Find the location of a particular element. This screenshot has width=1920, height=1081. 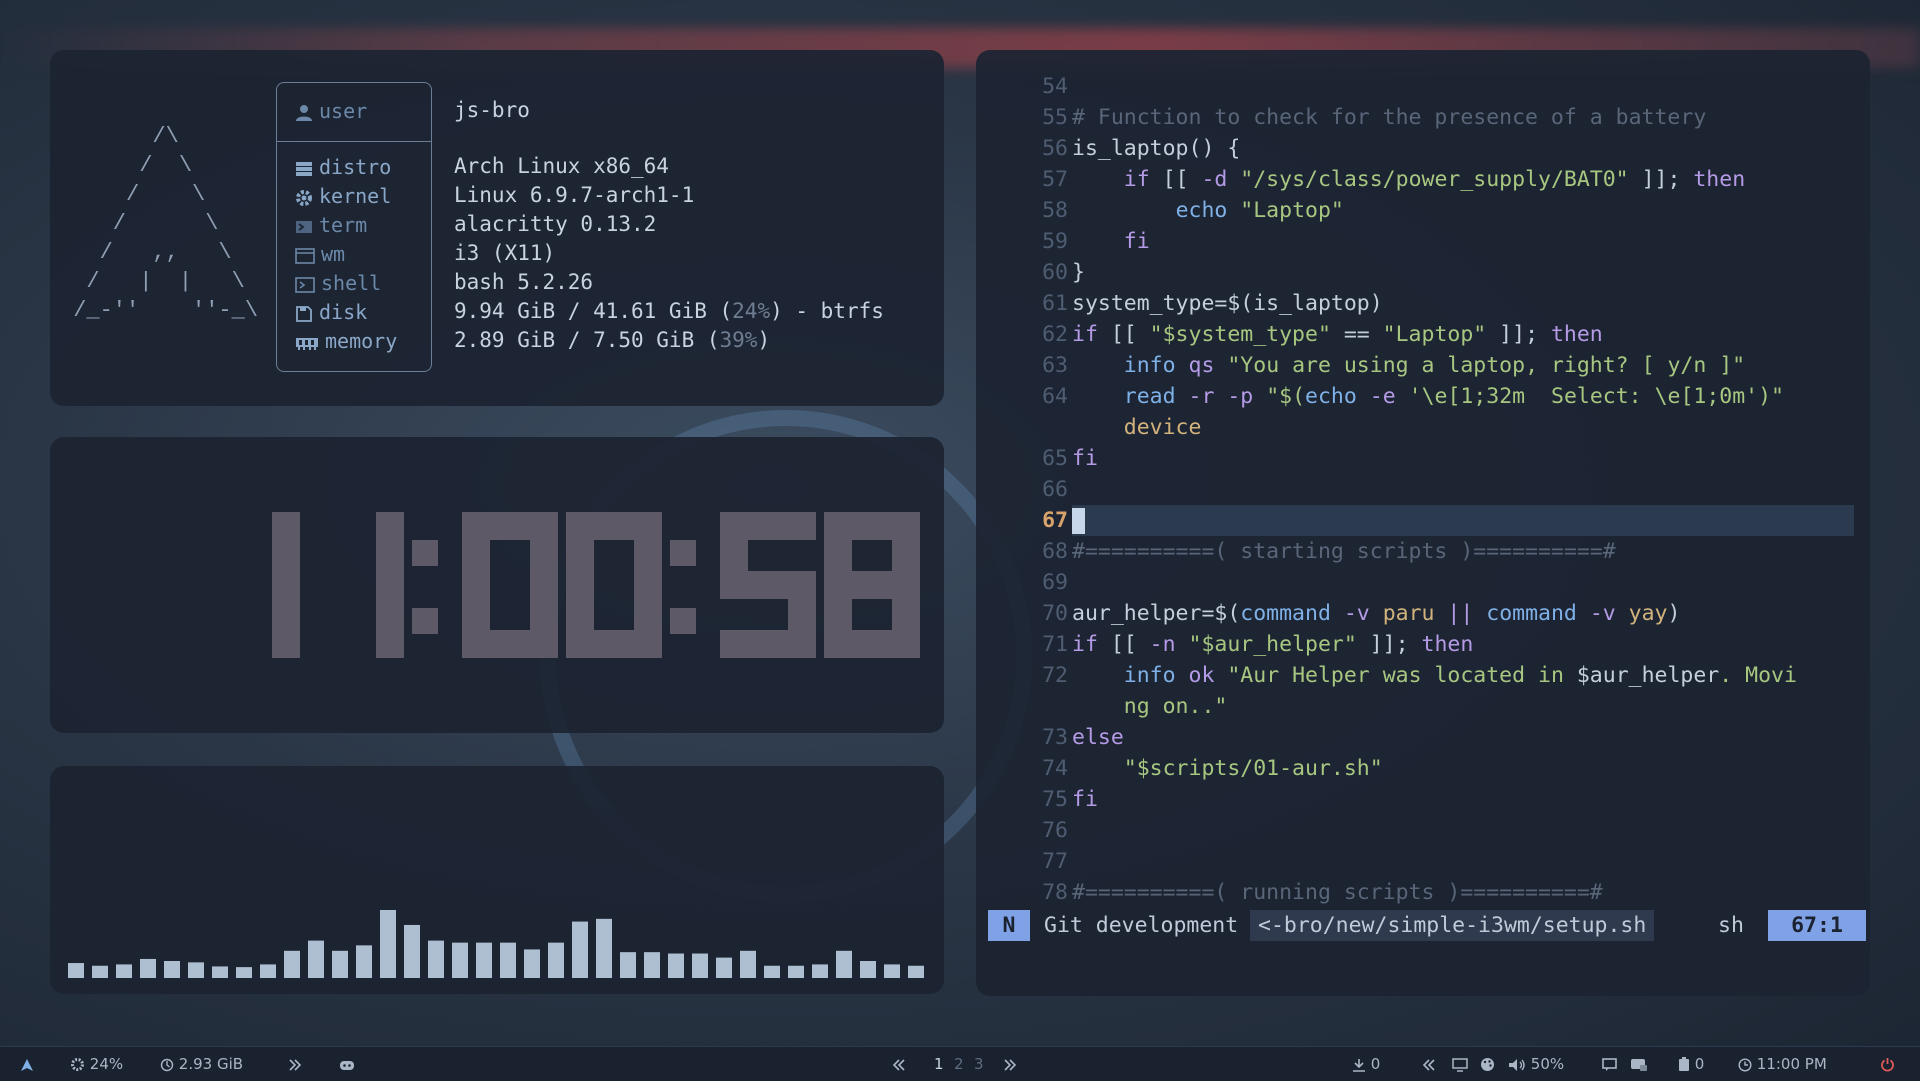

memory-module: 2.93 GiB is located at coordinates (201, 1064).